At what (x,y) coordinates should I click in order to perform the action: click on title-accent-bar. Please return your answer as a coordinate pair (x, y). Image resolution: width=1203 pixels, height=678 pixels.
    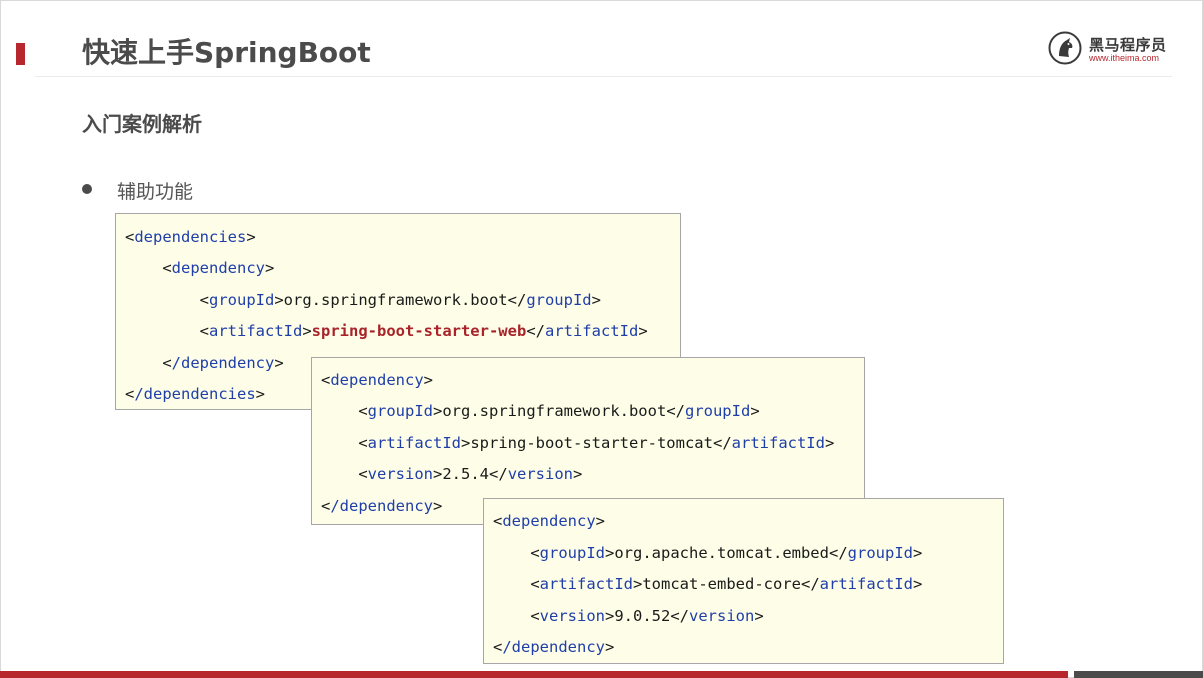
    Looking at the image, I should click on (20, 54).